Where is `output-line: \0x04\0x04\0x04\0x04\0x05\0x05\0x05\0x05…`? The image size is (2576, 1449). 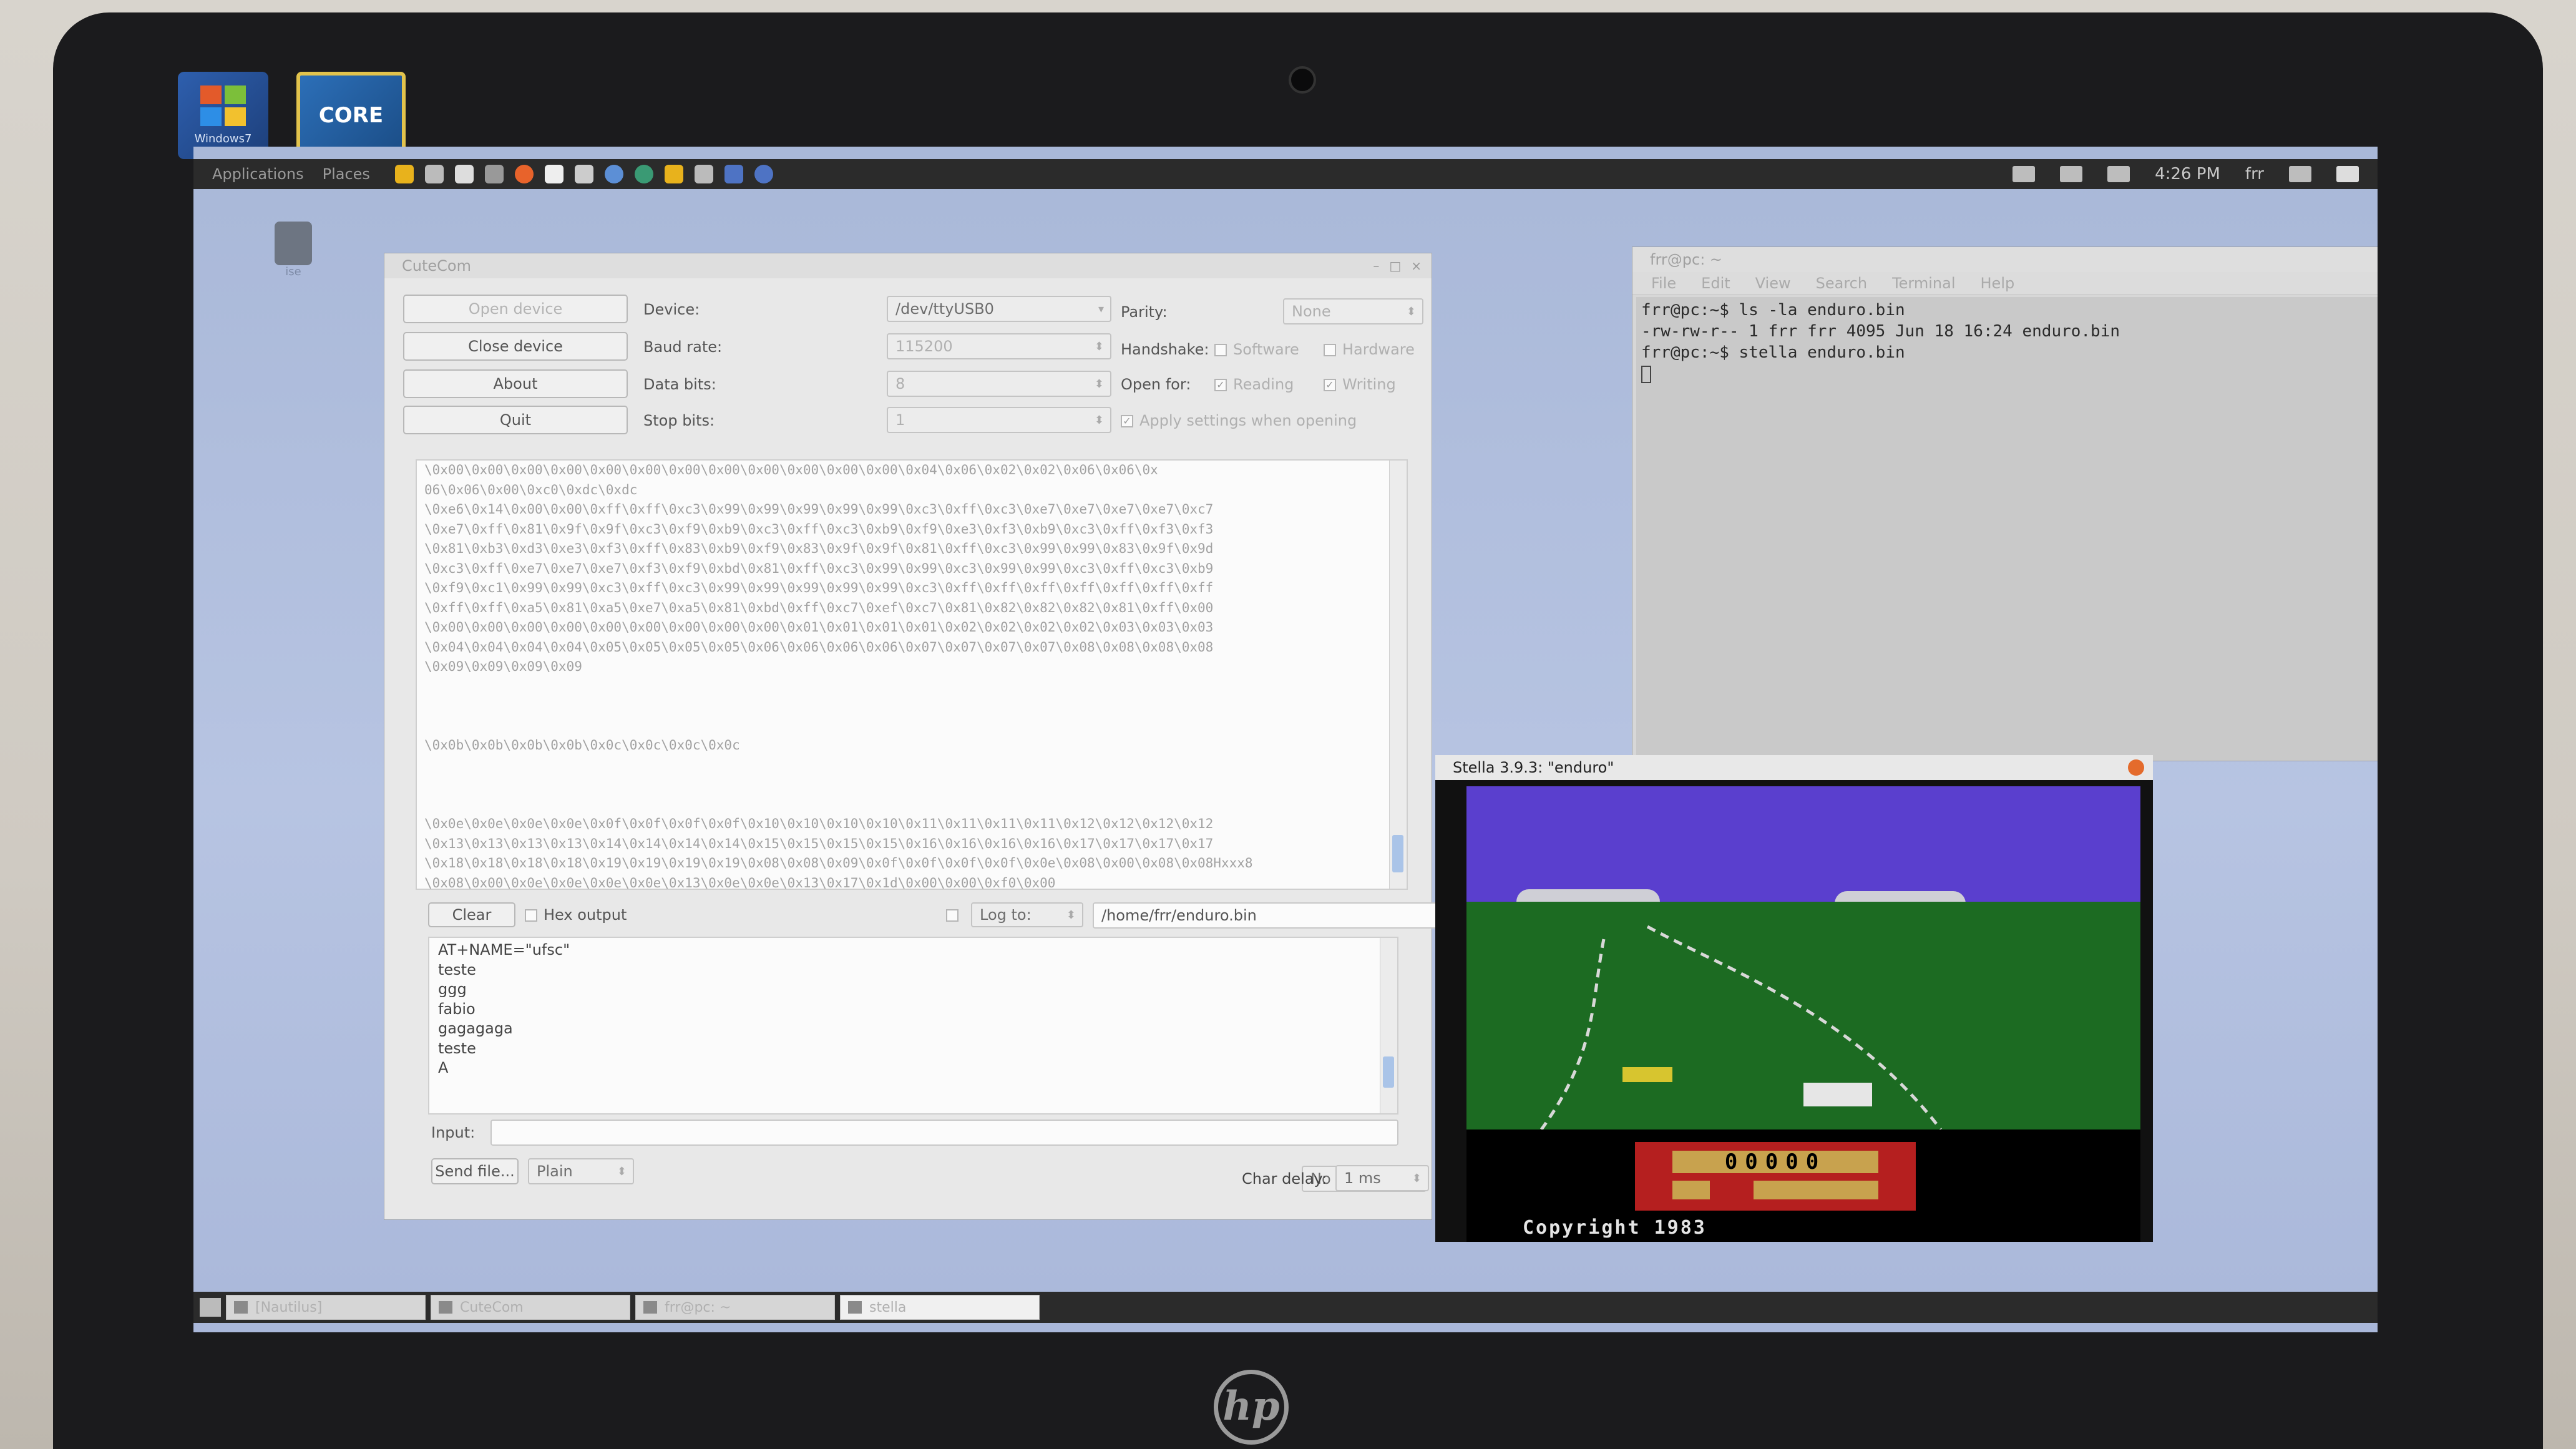
output-line: \0x04\0x04\0x04\0x04\0x05\0x05\0x05\0x05… is located at coordinates (819, 647).